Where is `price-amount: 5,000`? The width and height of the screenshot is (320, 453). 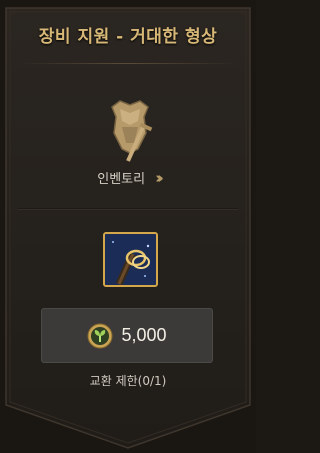
price-amount: 5,000 is located at coordinates (144, 335).